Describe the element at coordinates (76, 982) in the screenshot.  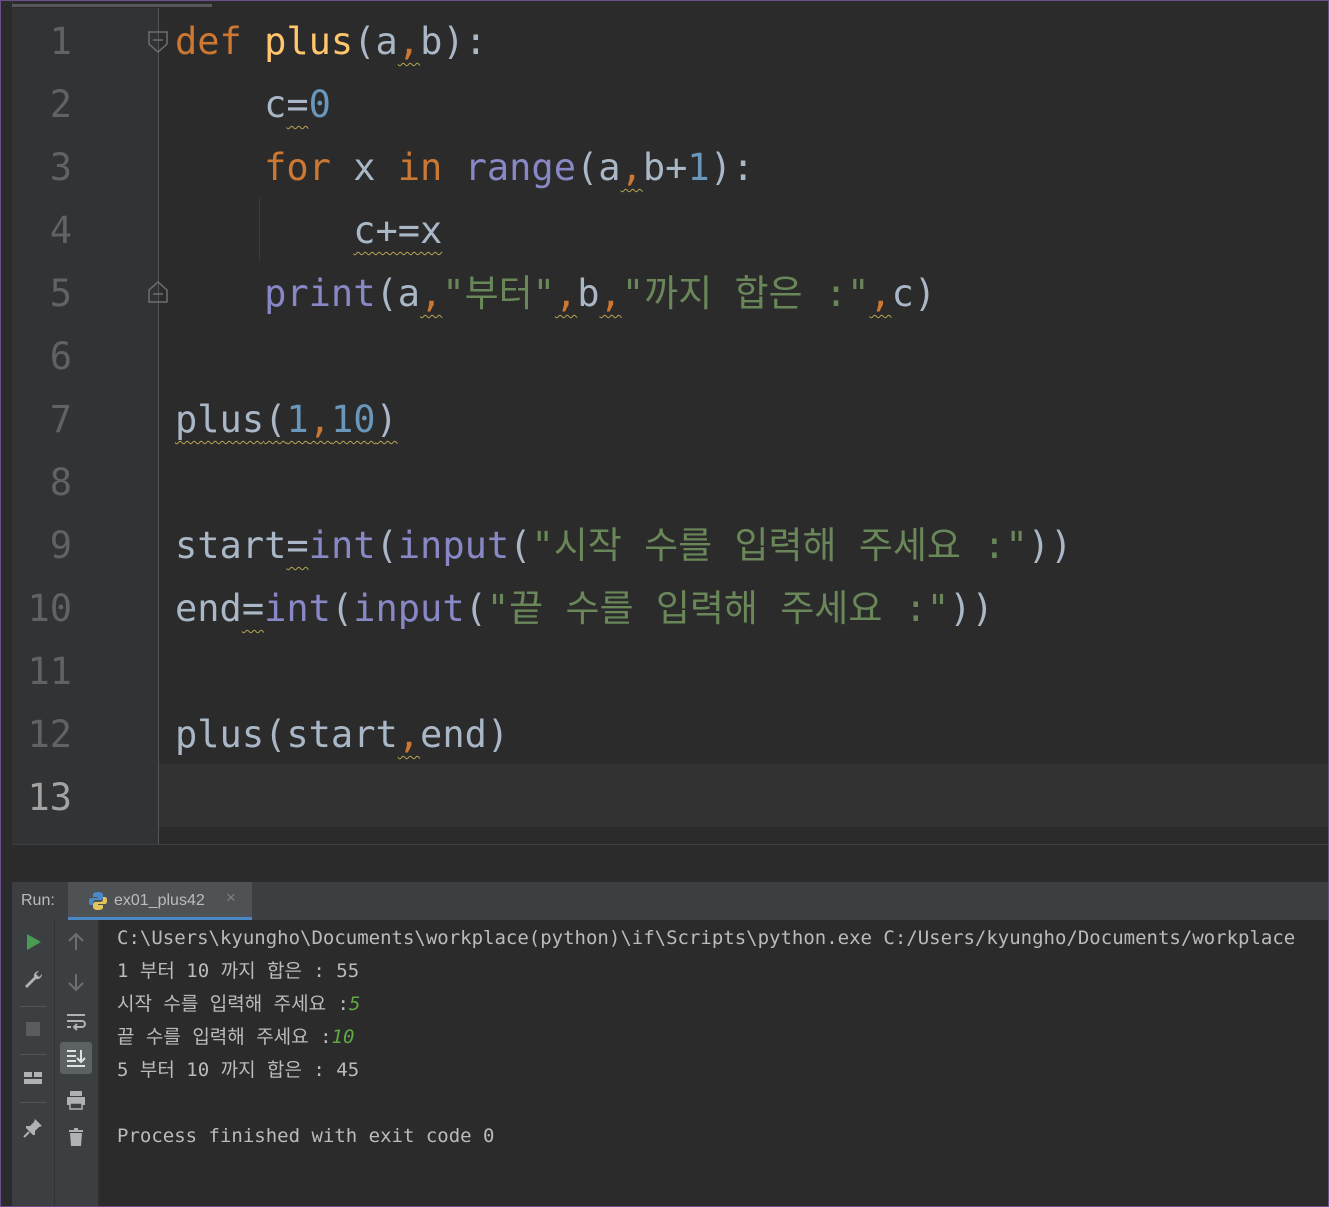
I see `down-arrow-icon` at that location.